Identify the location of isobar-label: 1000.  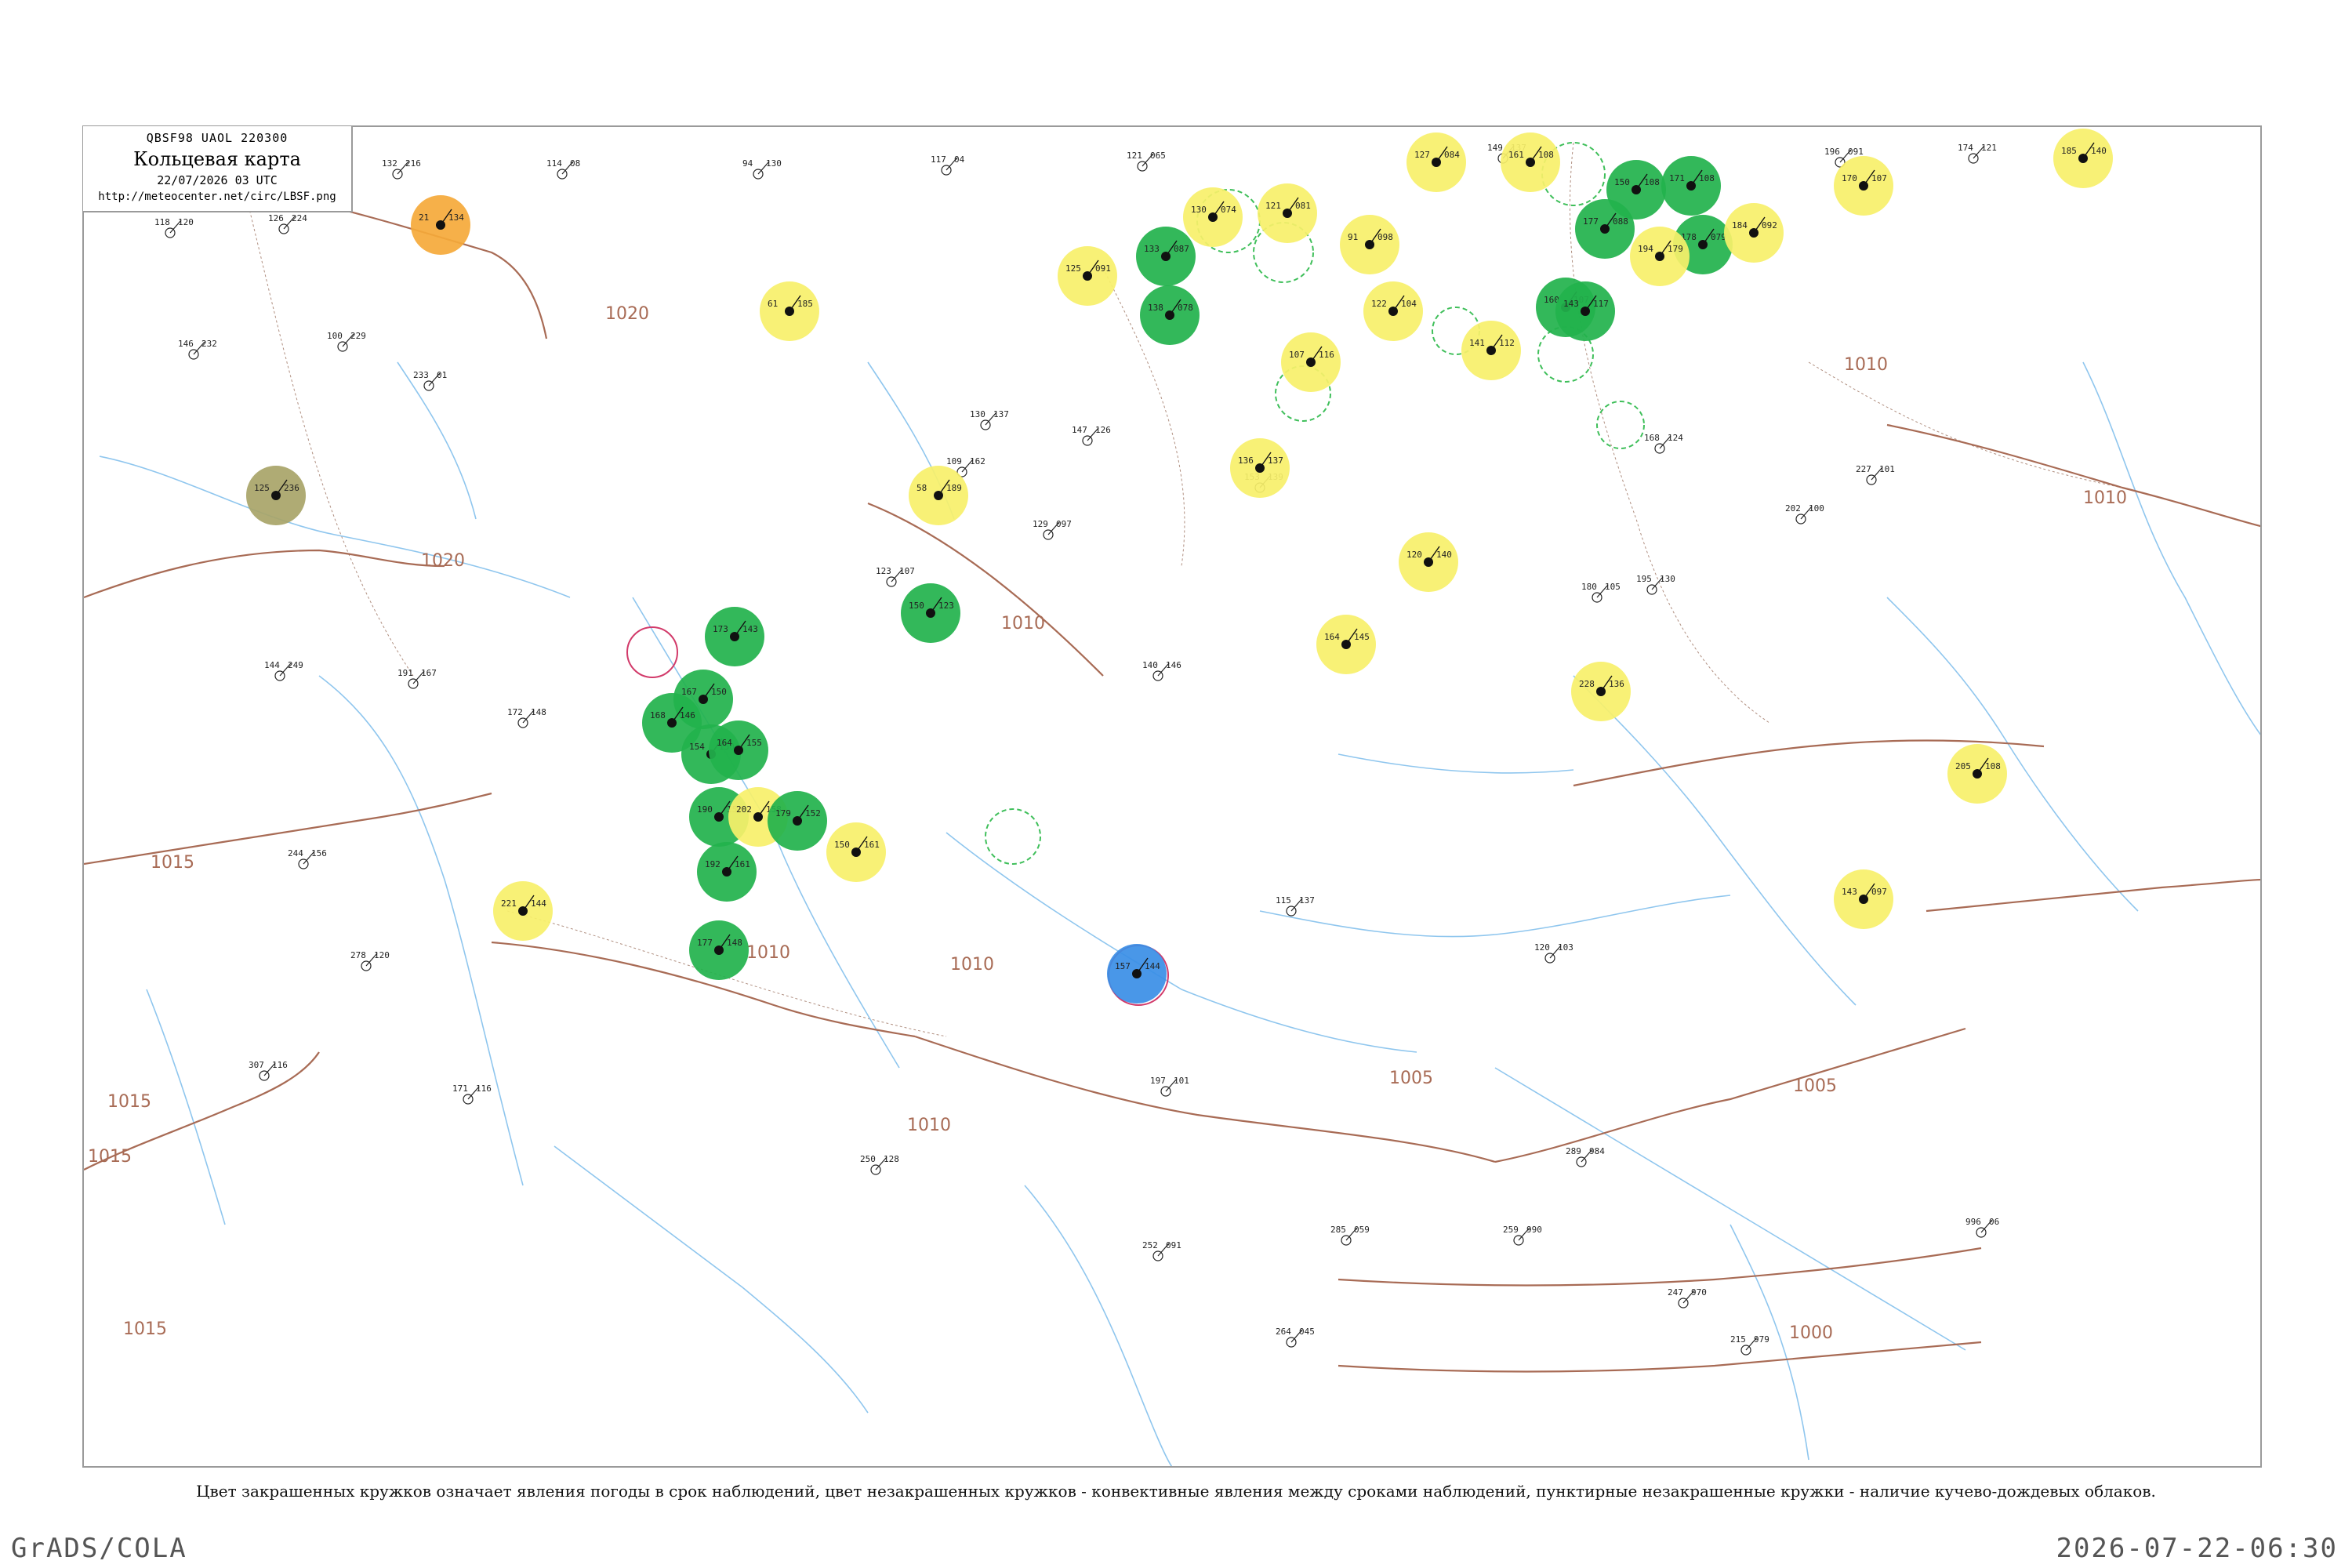
(1811, 1333).